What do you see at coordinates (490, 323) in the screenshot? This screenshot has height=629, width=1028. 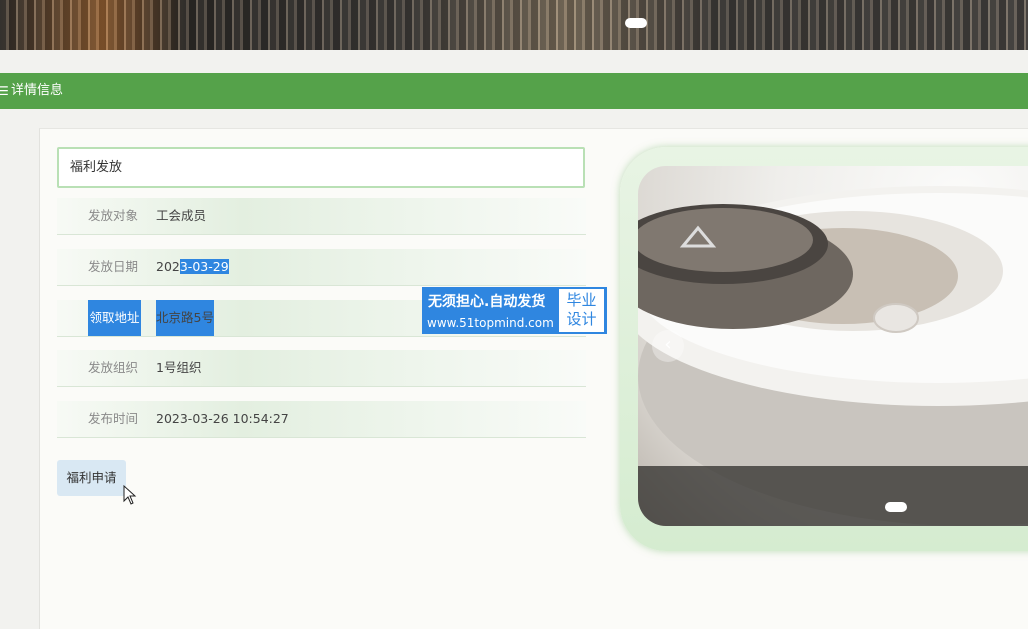 I see `watermark-line2: www.51topmind.com` at bounding box center [490, 323].